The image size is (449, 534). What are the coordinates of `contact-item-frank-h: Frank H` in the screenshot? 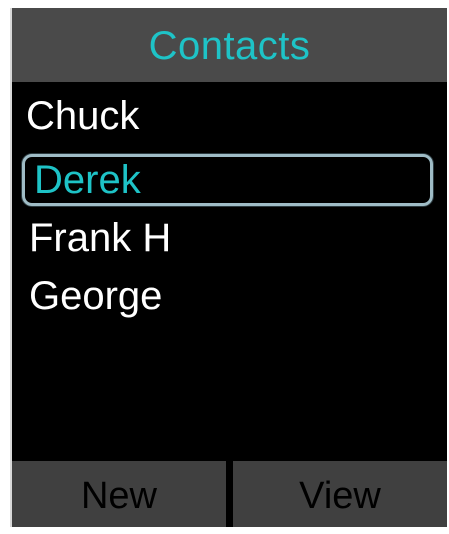 It's located at (100, 238).